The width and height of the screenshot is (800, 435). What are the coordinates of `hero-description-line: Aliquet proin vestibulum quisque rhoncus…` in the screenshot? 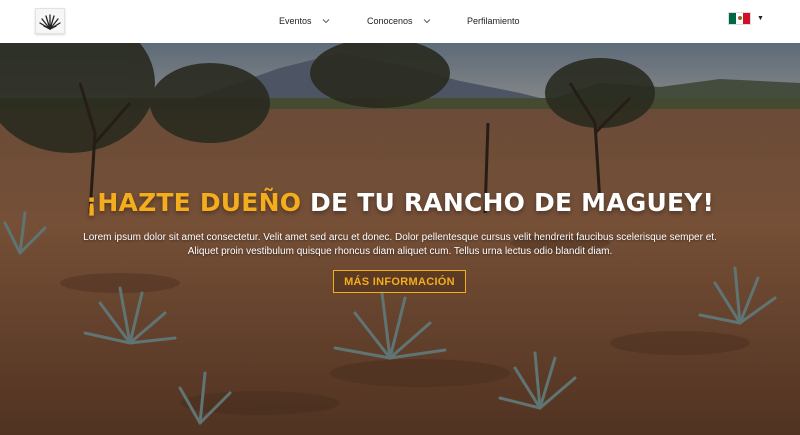 It's located at (400, 251).